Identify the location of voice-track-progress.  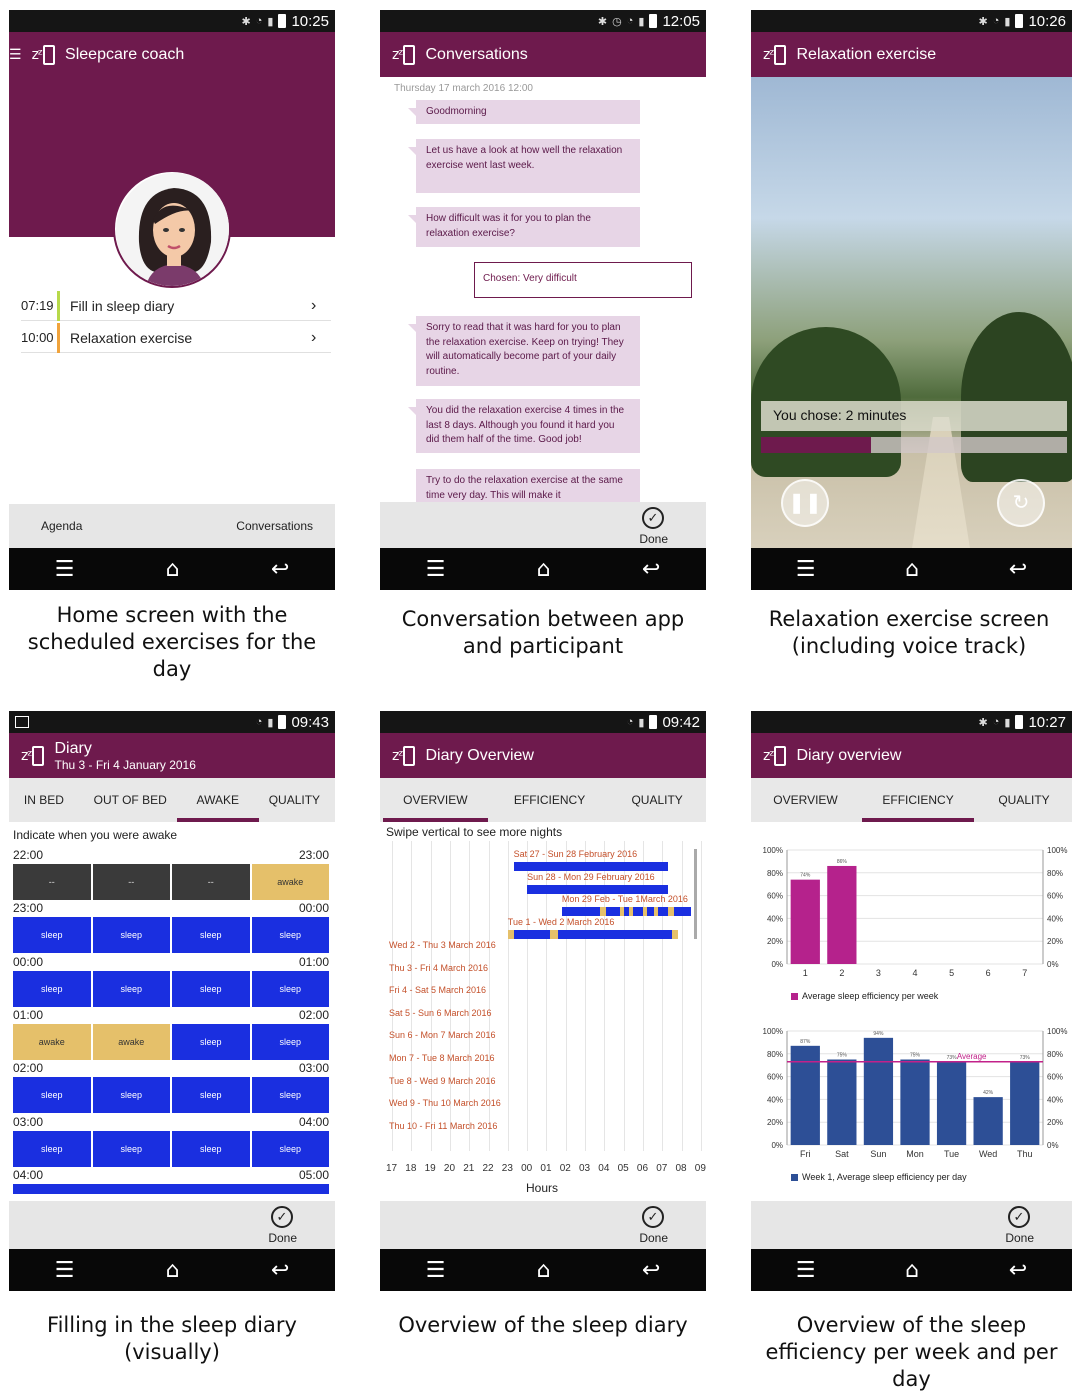
(914, 445).